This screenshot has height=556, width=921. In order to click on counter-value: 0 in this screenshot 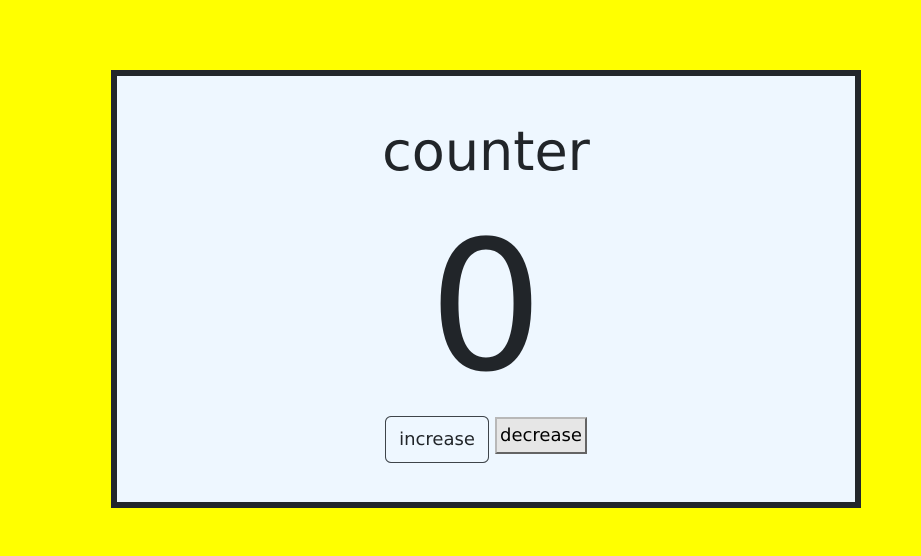, I will do `click(486, 307)`.